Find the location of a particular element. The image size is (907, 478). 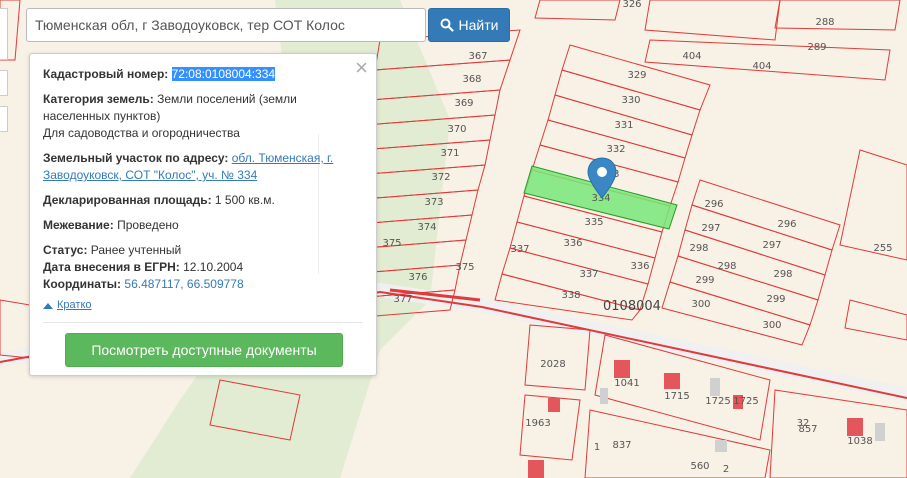

area-label: Декларированная площадь: is located at coordinates (127, 200).